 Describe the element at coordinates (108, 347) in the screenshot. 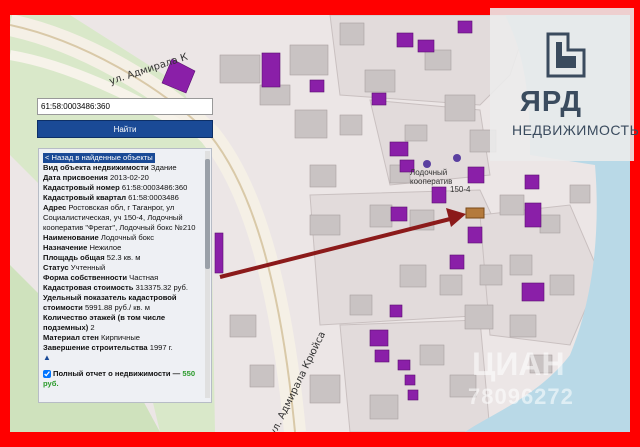

I see `info-row: Завершение строительства 1997 г.` at that location.